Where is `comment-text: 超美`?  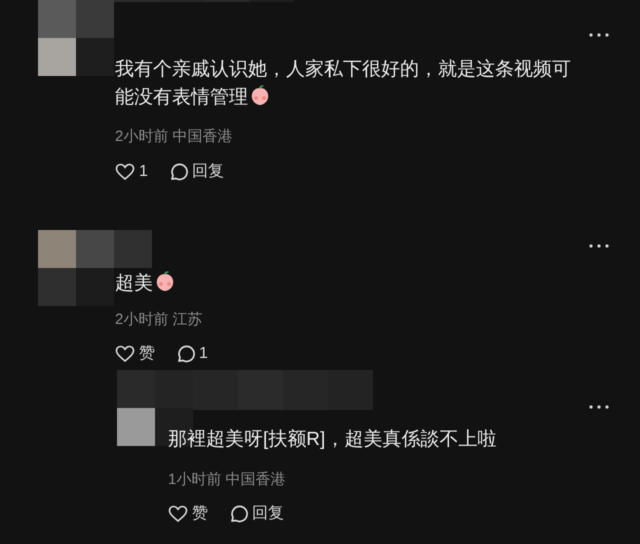 comment-text: 超美 is located at coordinates (134, 283).